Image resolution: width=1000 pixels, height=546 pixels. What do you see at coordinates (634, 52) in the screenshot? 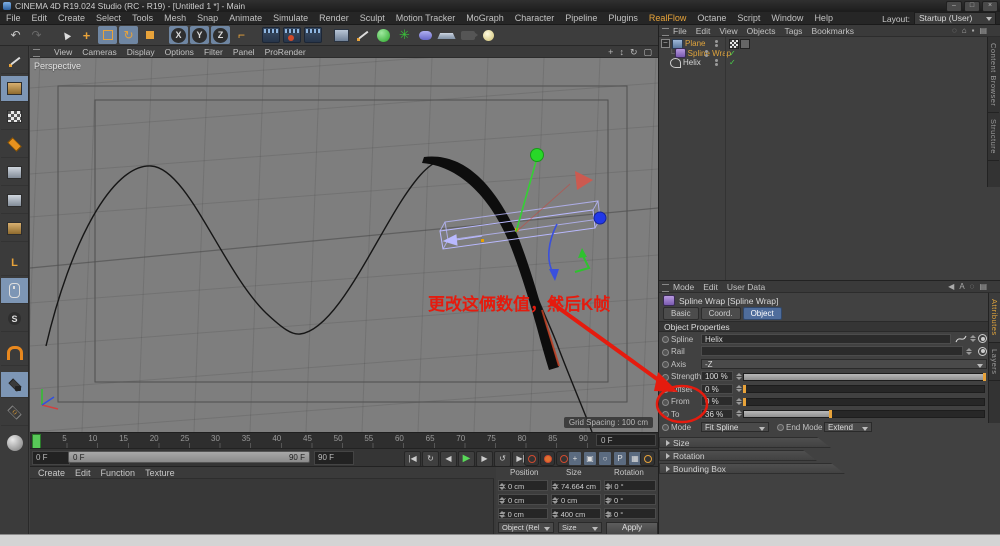
I see `viewport-rotate-icon: ↻` at bounding box center [634, 52].